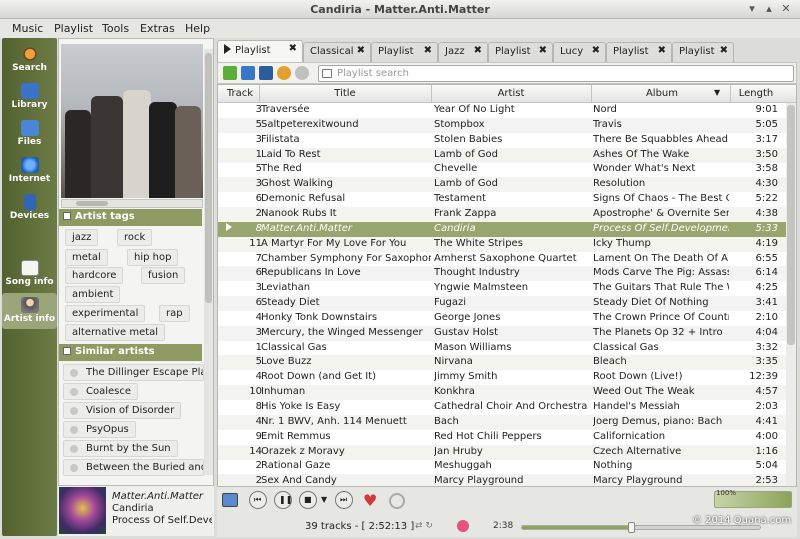 Image resolution: width=800 pixels, height=539 pixels. What do you see at coordinates (86, 257) in the screenshot?
I see `tag-item: metal` at bounding box center [86, 257].